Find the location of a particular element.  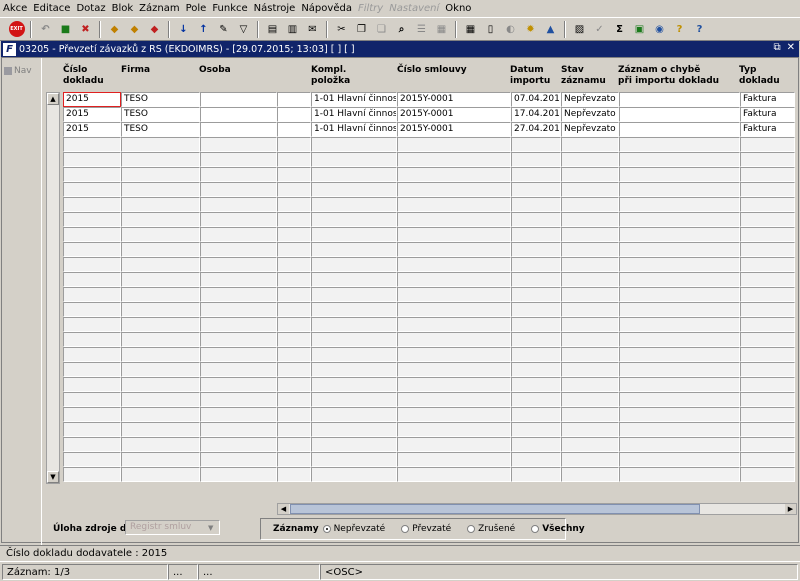

filter-button: ▽ is located at coordinates (243, 29).